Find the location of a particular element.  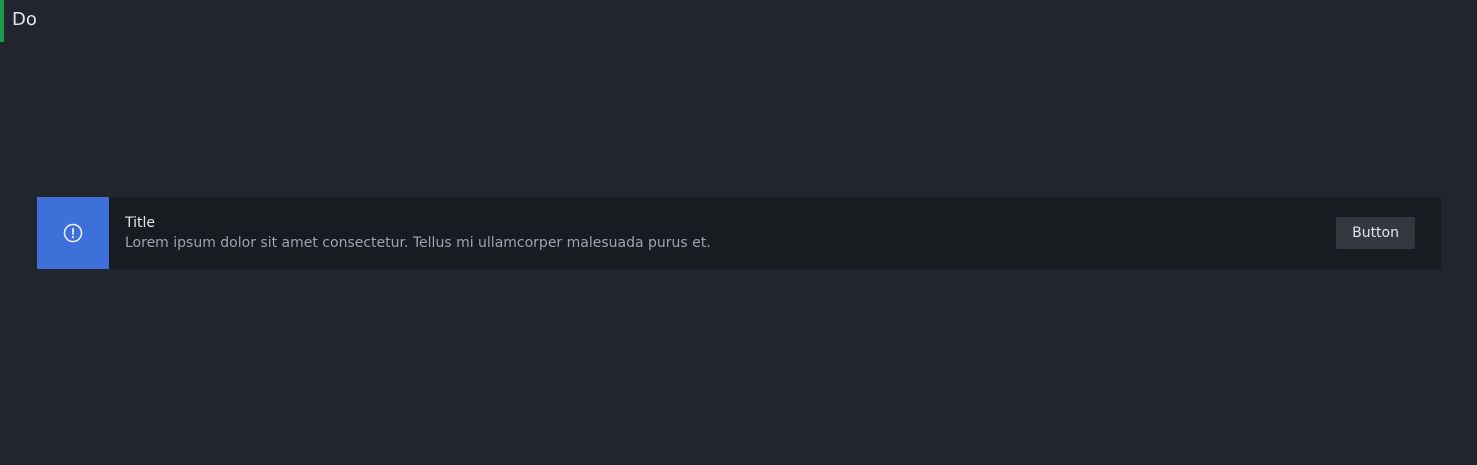

alert-action-button: Button is located at coordinates (1375, 233).